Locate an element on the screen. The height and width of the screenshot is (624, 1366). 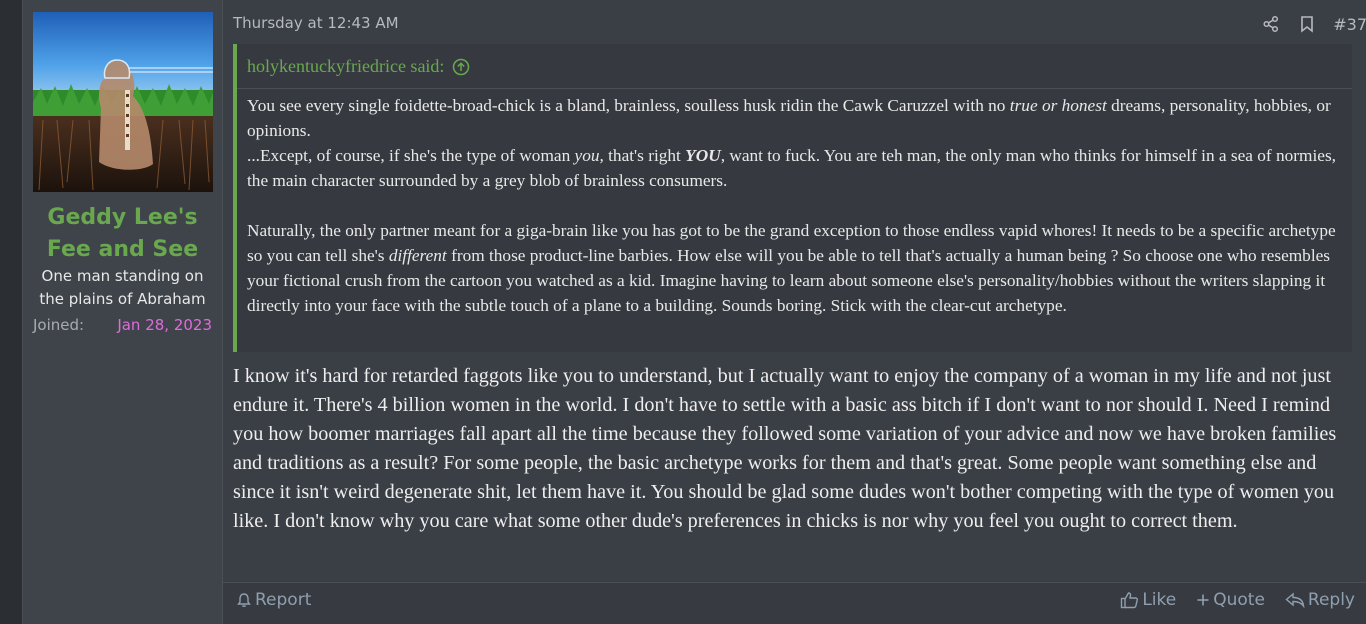
report-button: Report is located at coordinates (273, 600).